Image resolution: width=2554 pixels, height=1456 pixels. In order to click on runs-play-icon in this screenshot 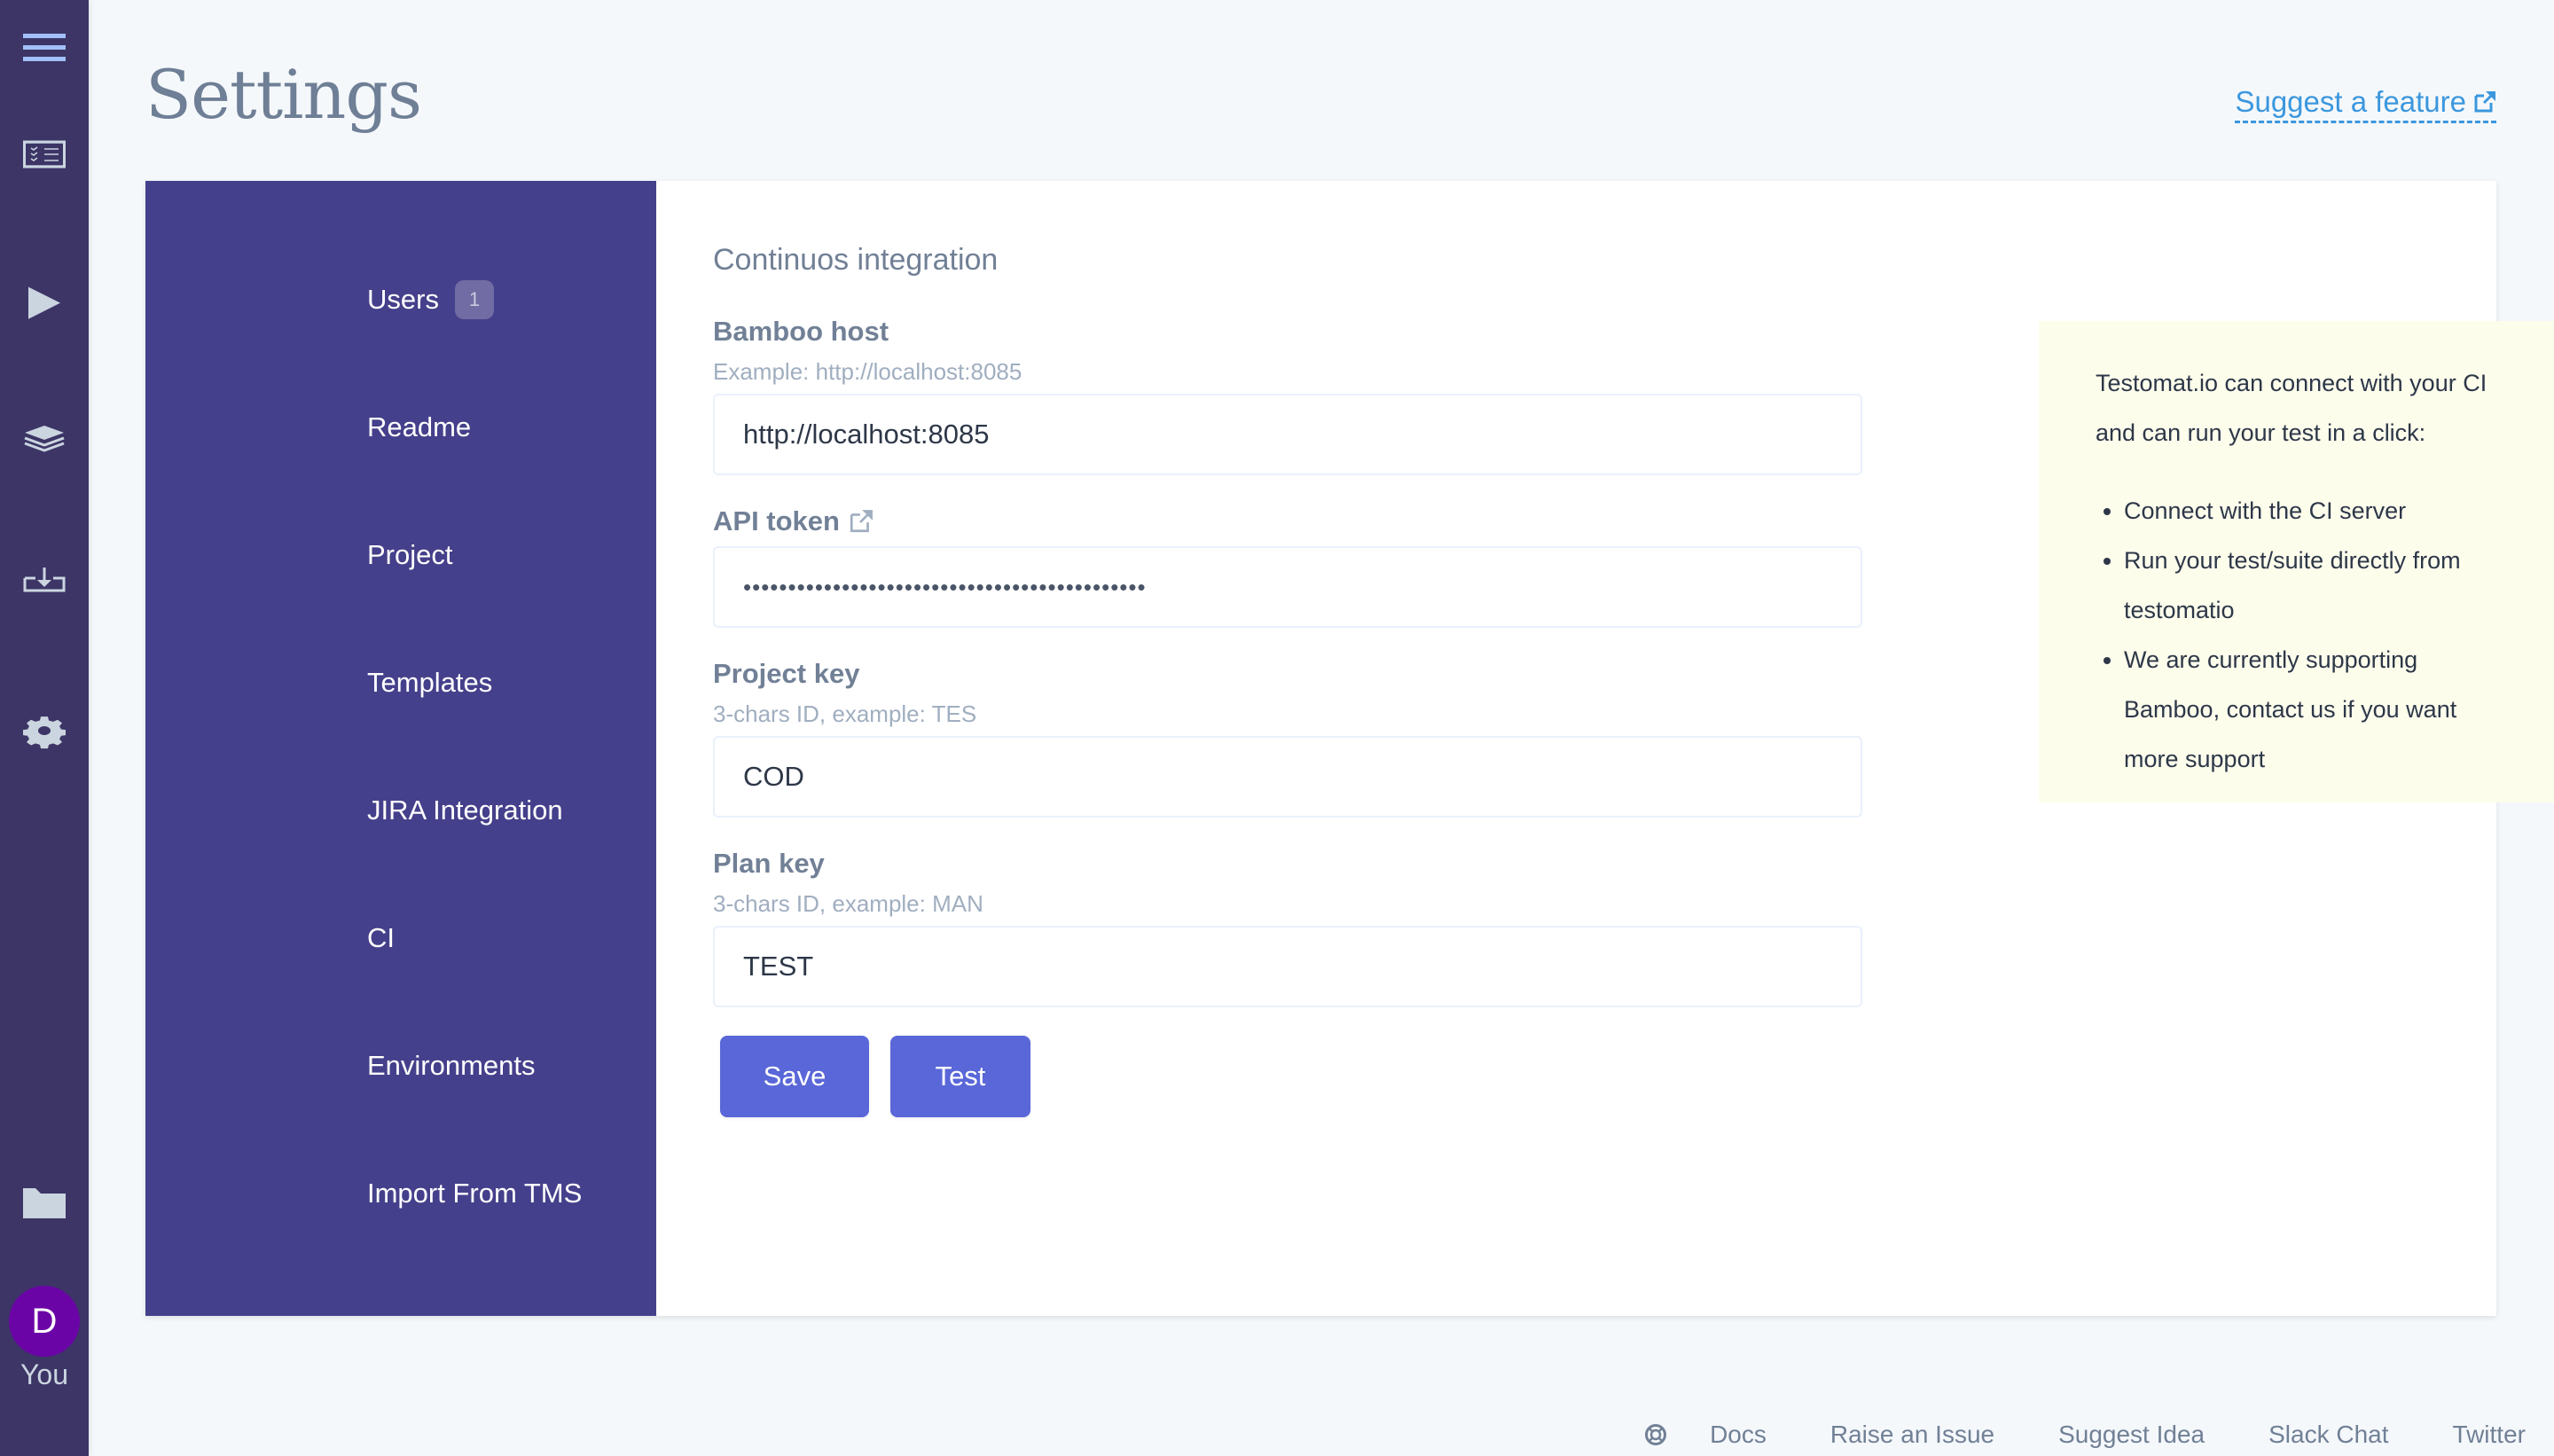, I will do `click(44, 303)`.